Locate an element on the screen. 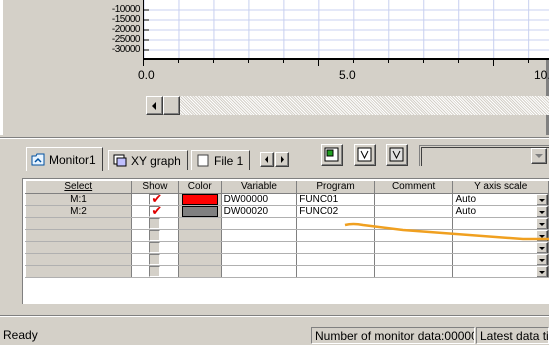 This screenshot has width=549, height=345. column-header-y-axis-scale: Y axis scale is located at coordinates (500, 187).